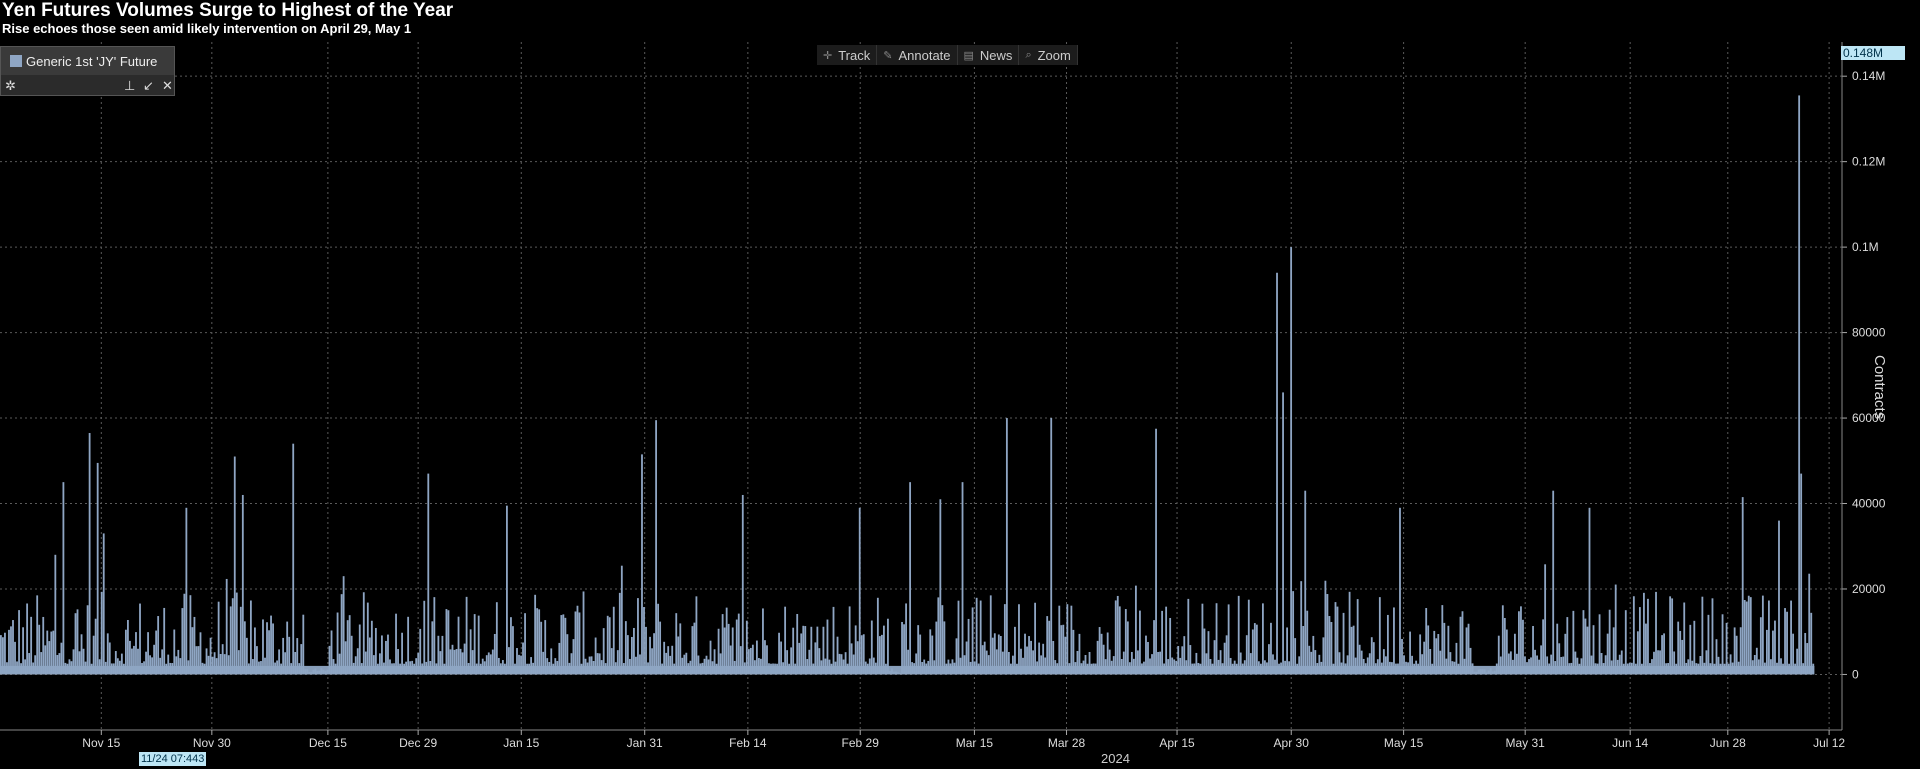  I want to click on close-icon: ✕, so click(167, 86).